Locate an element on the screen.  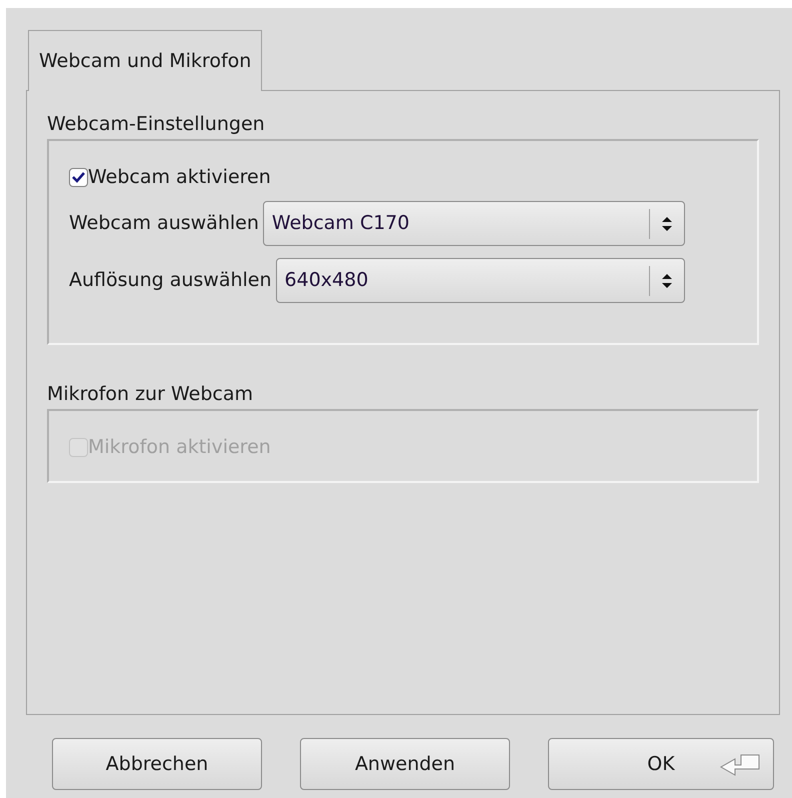
dialog-button: OK is located at coordinates (661, 764).